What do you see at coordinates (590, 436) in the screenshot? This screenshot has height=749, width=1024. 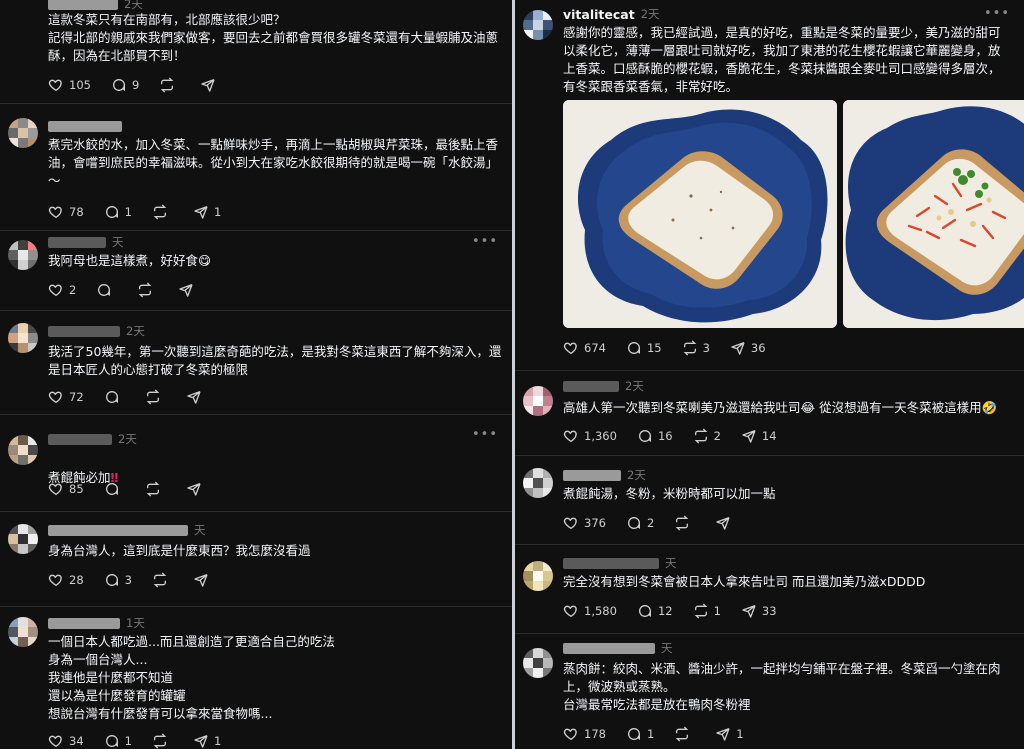 I see `like-button: 1,360` at bounding box center [590, 436].